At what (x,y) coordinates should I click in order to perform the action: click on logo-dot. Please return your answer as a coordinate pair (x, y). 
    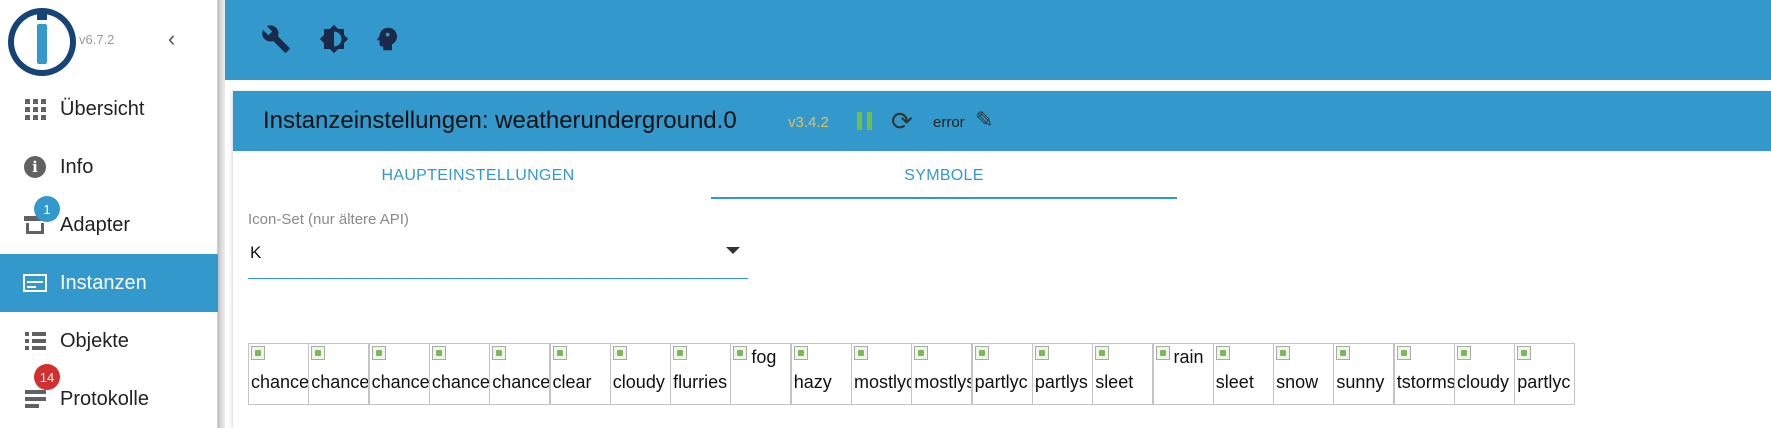
    Looking at the image, I should click on (42, 16).